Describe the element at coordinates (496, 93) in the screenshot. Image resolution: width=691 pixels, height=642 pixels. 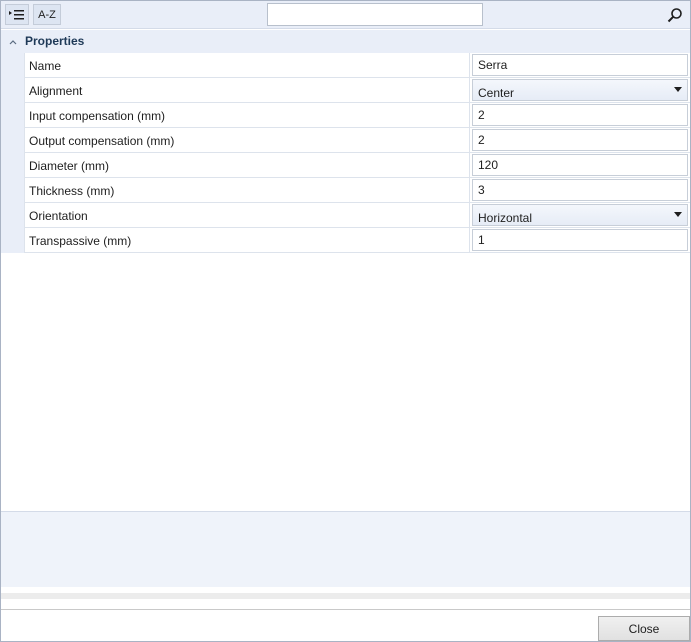
I see `dropdown-value: Center` at that location.